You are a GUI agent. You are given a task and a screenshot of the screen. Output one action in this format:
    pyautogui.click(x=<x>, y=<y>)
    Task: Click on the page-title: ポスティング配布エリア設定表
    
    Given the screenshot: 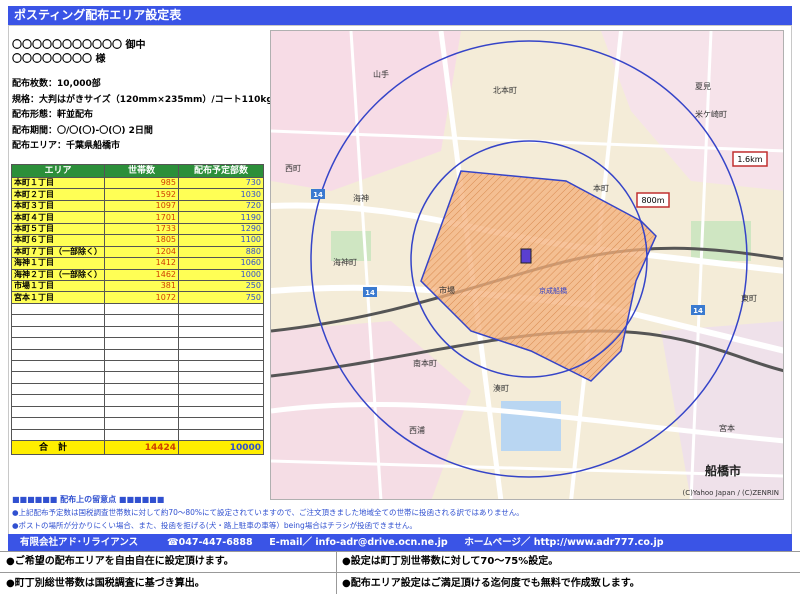 What is the action you would take?
    pyautogui.click(x=400, y=15)
    